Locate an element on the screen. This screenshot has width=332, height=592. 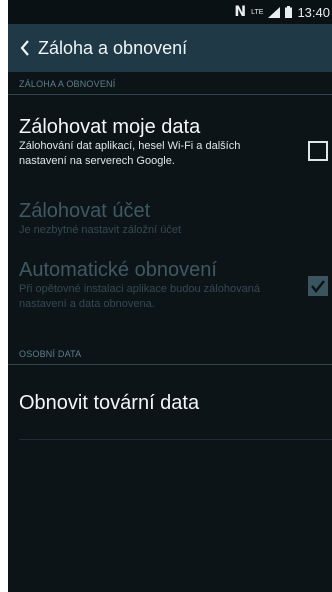
item-title: Zálohovat moje data is located at coordinates (110, 127).